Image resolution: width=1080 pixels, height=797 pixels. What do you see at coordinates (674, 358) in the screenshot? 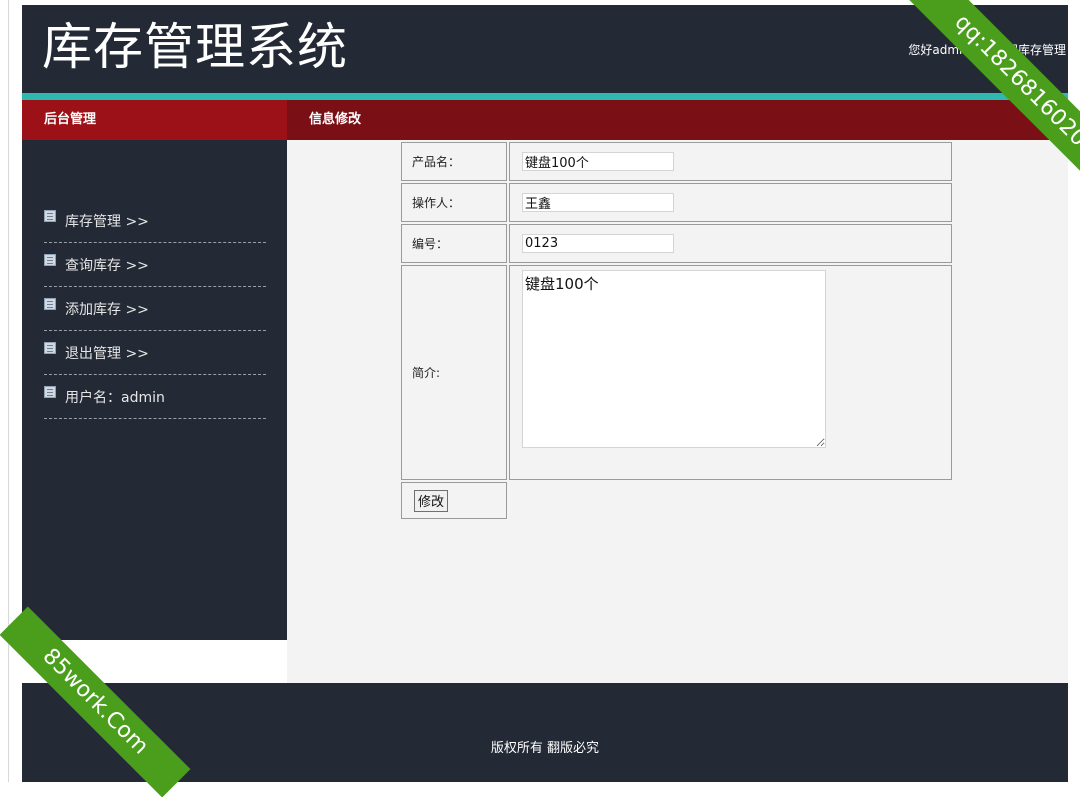
I see `intro-textarea: 键盘100个` at bounding box center [674, 358].